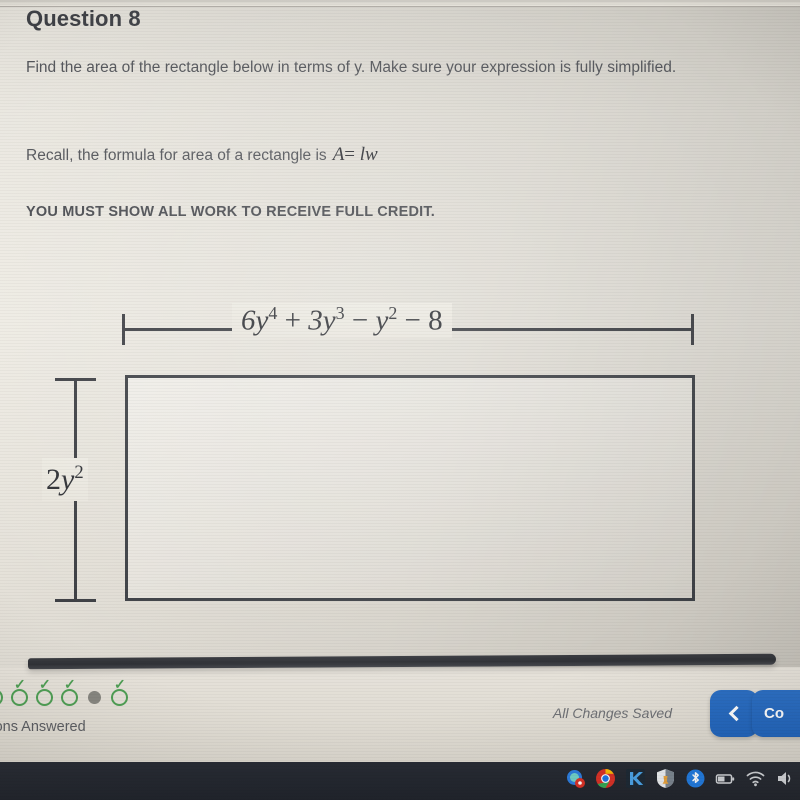 Image resolution: width=800 pixels, height=800 pixels. Describe the element at coordinates (94, 697) in the screenshot. I see `progress-dot-current` at that location.